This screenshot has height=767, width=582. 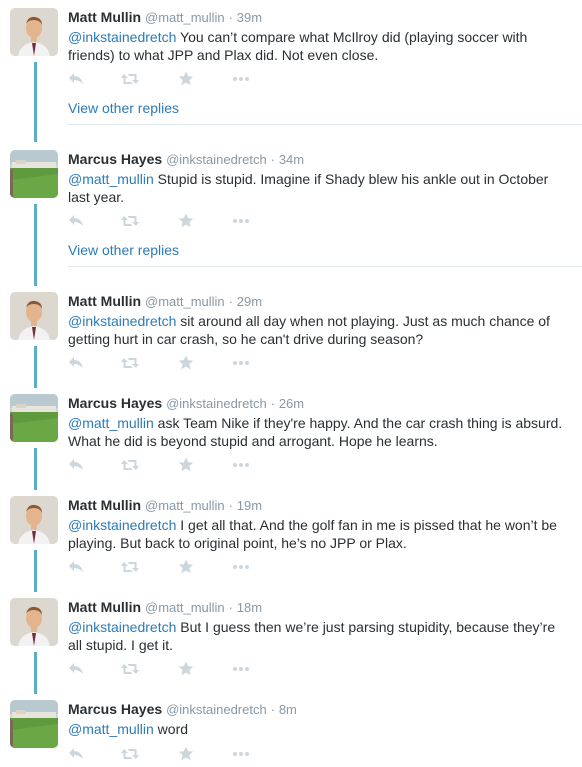 I want to click on timestamp: 39m, so click(x=249, y=17).